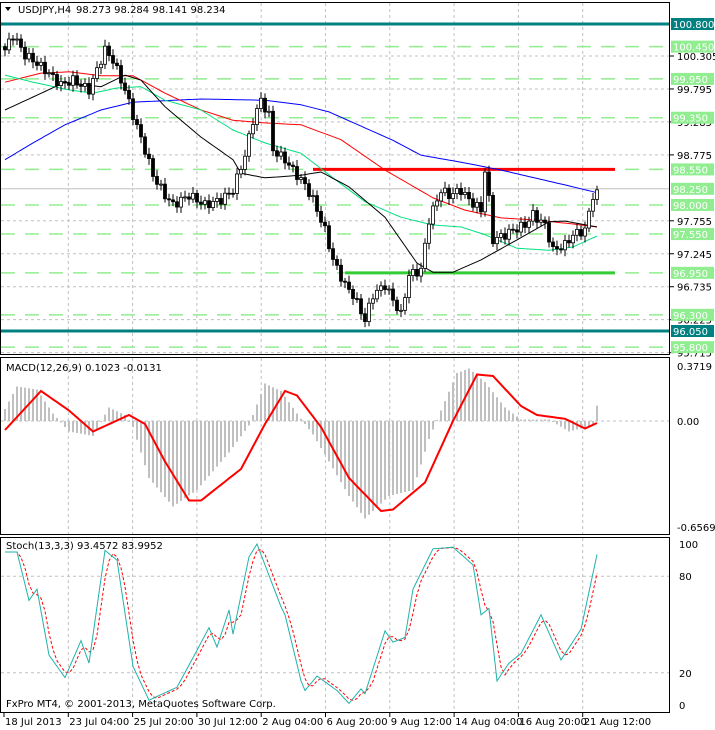 The image size is (715, 730). I want to click on price-axis-label: 100.305, so click(696, 57).